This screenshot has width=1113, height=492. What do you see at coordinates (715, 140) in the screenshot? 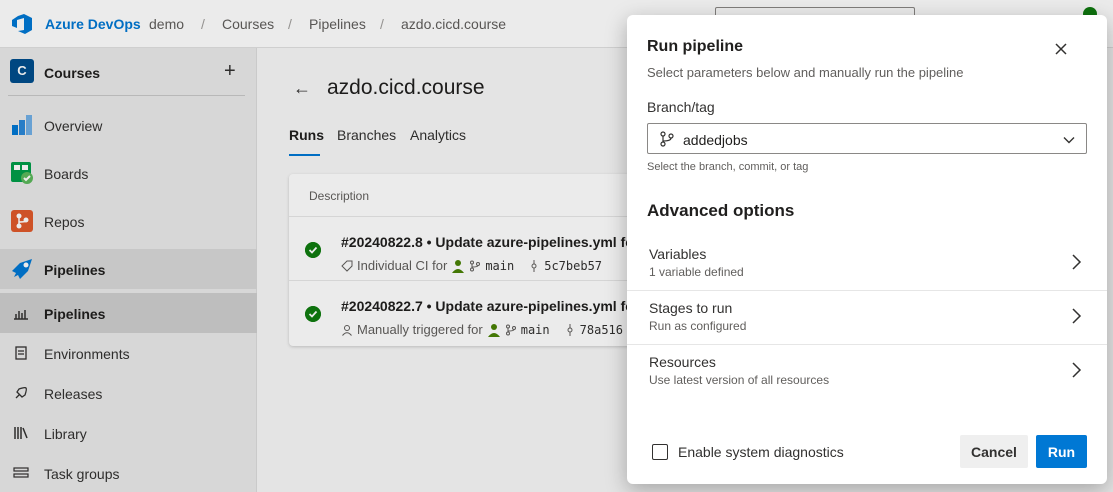
I see `branch-value: addedjobs` at bounding box center [715, 140].